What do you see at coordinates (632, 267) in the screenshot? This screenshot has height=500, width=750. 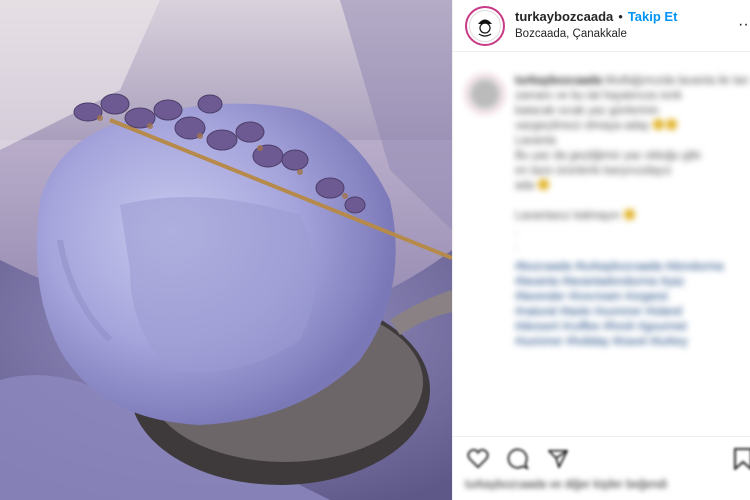 I see `hashtag-line: #bozcaada #turkaybozcaada #dondurma` at bounding box center [632, 267].